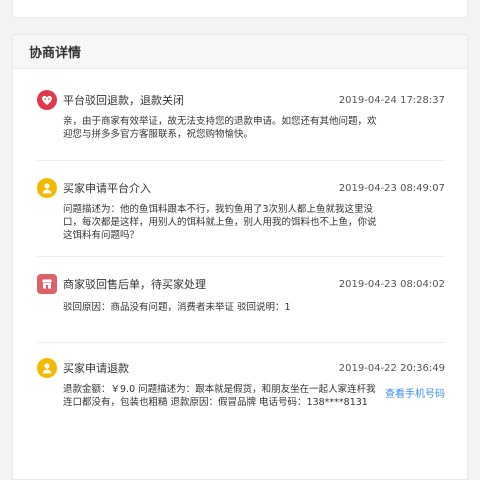 This screenshot has height=480, width=480. What do you see at coordinates (391, 188) in the screenshot?
I see `entry-timestamp: 2019-04-23 08:49:07` at bounding box center [391, 188].